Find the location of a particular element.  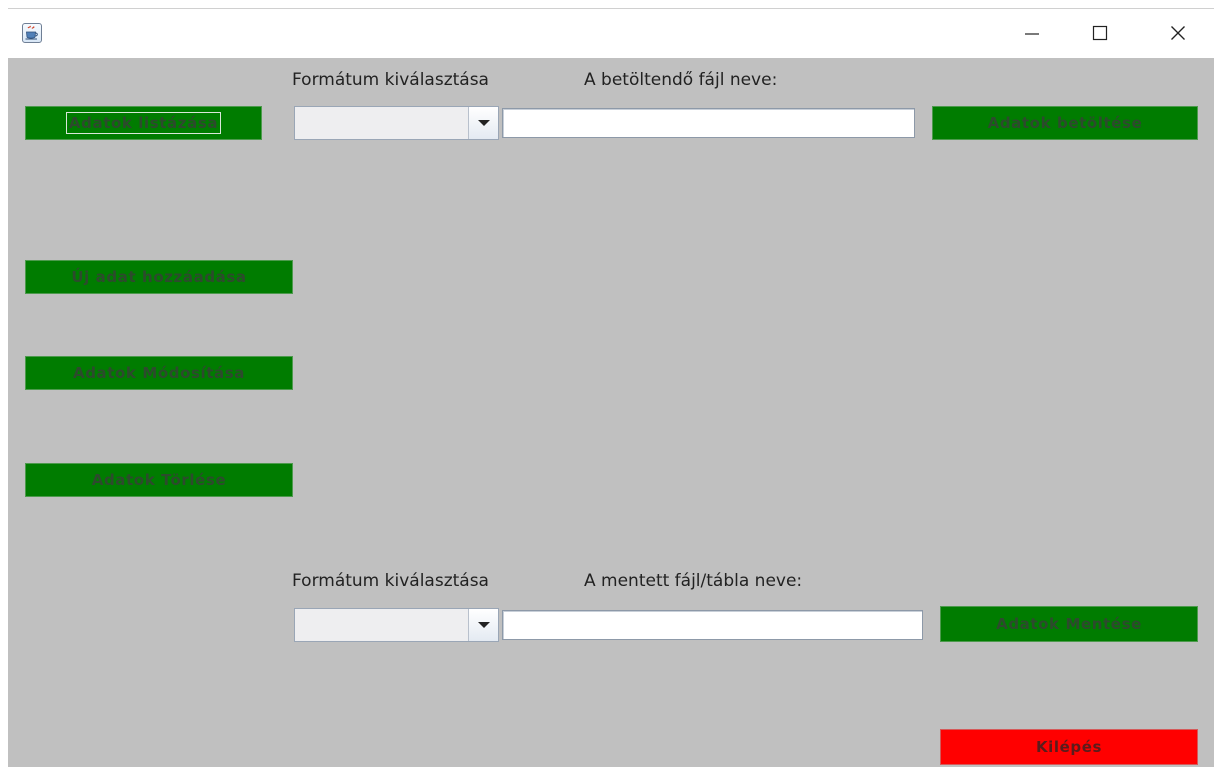

maximize-icon is located at coordinates (1100, 33).